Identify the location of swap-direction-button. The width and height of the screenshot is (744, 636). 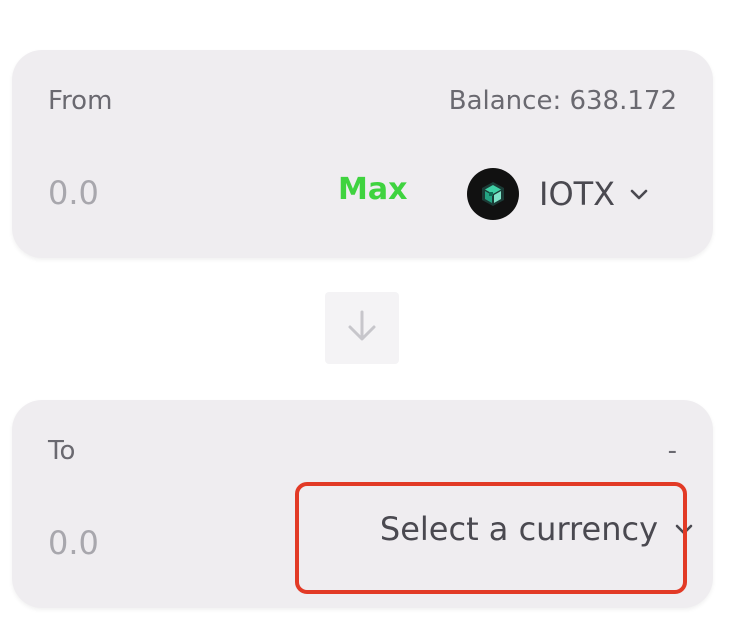
(362, 328).